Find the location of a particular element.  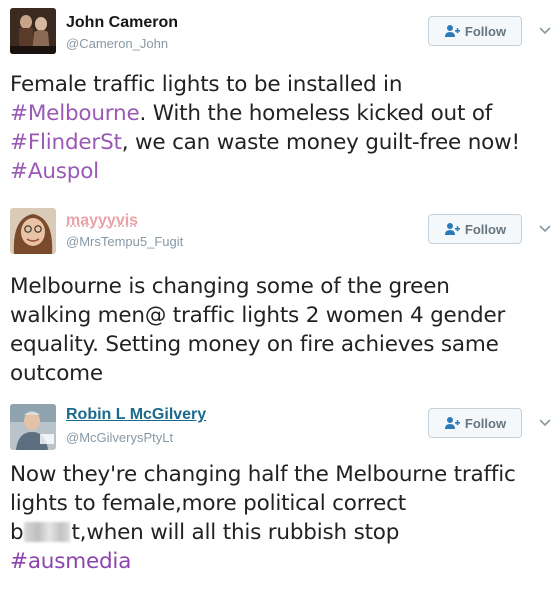

user-handle: @Cameron_John is located at coordinates (117, 43).